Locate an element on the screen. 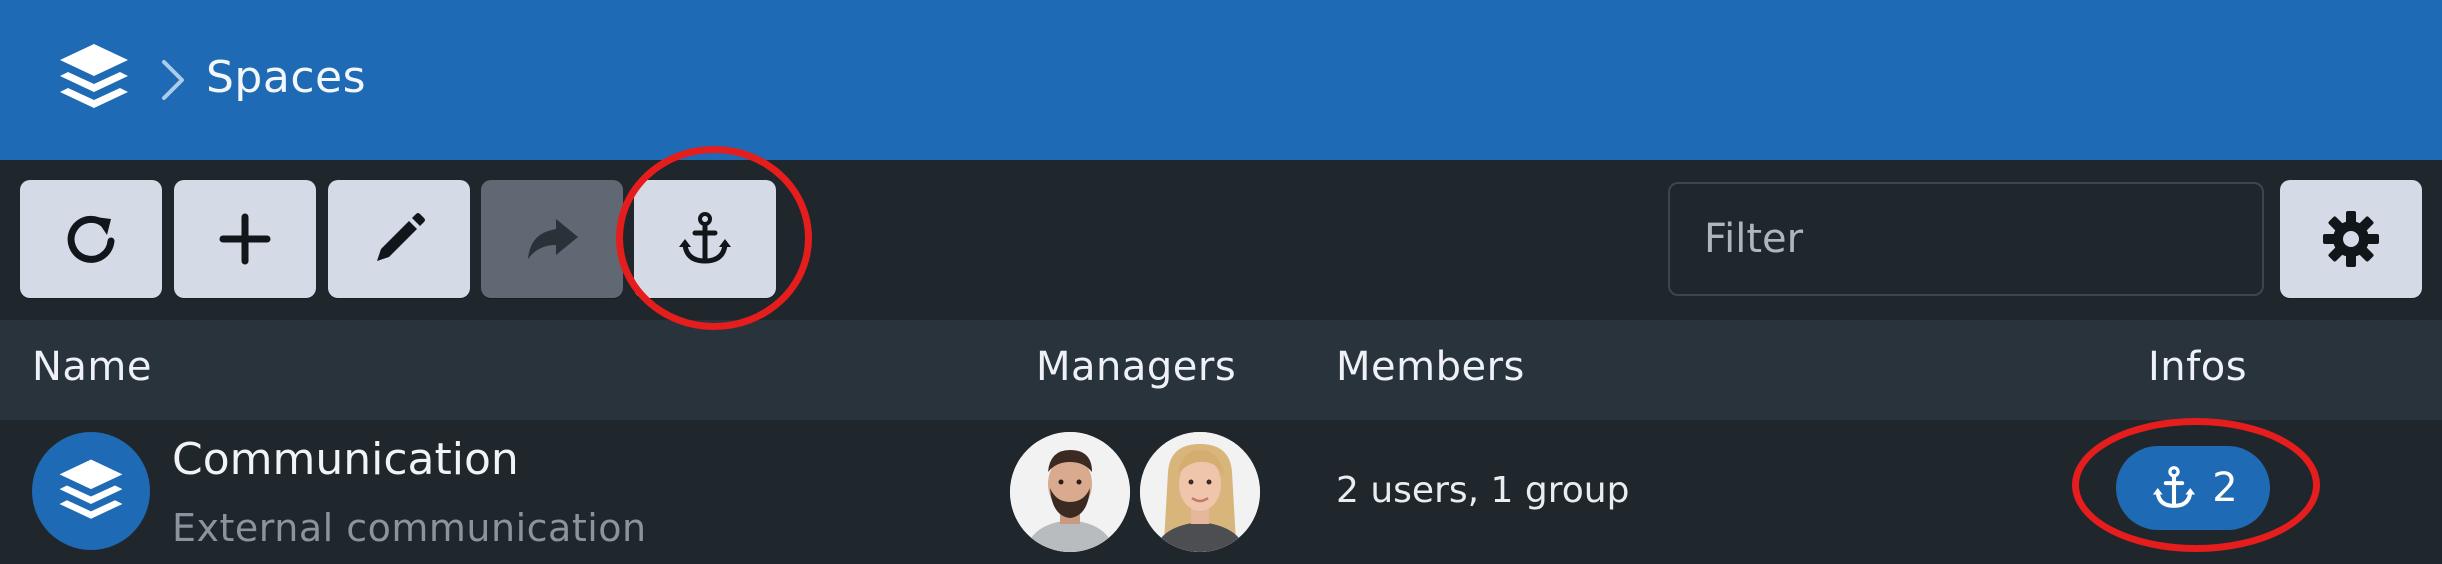 The height and width of the screenshot is (564, 2442). add-button is located at coordinates (245, 239).